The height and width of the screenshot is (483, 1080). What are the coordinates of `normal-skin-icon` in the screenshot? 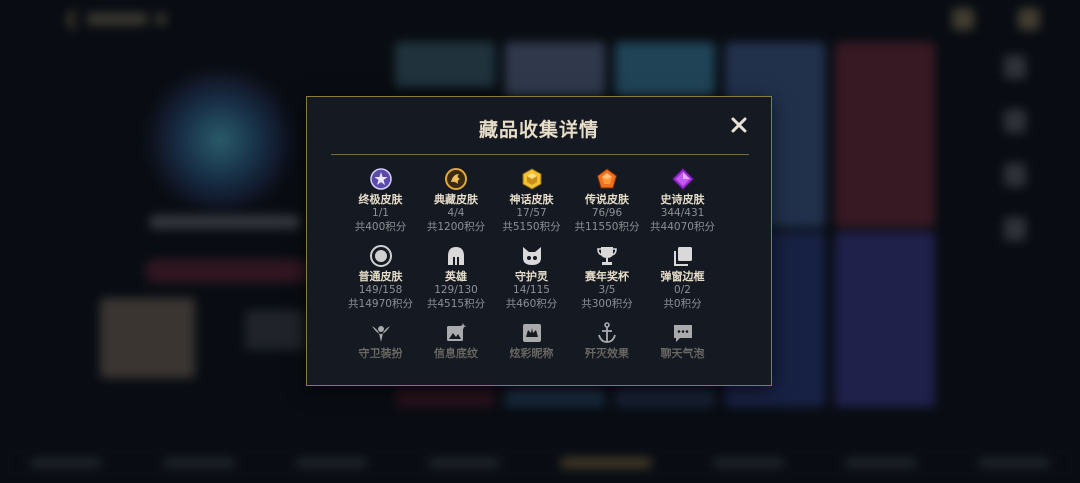 It's located at (380, 256).